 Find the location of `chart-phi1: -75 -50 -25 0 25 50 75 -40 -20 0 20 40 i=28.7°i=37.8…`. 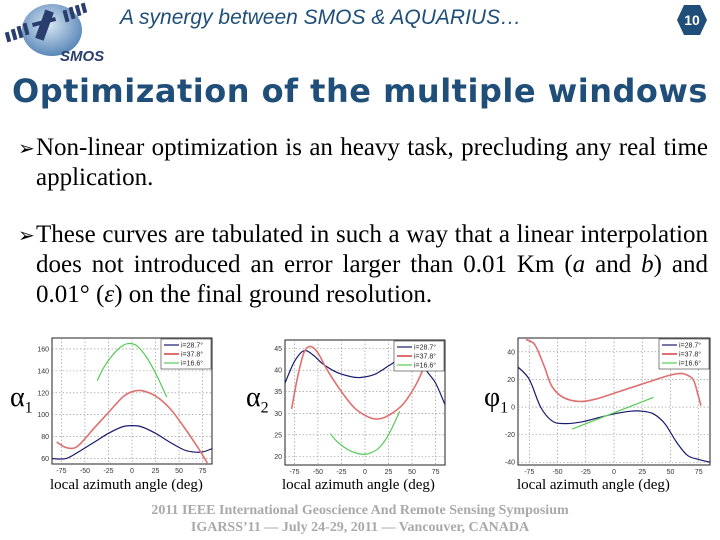

chart-phi1: -75 -50 -25 0 25 50 75 -40 -20 0 20 40 i=28.7°i=37.8… is located at coordinates (608, 406).